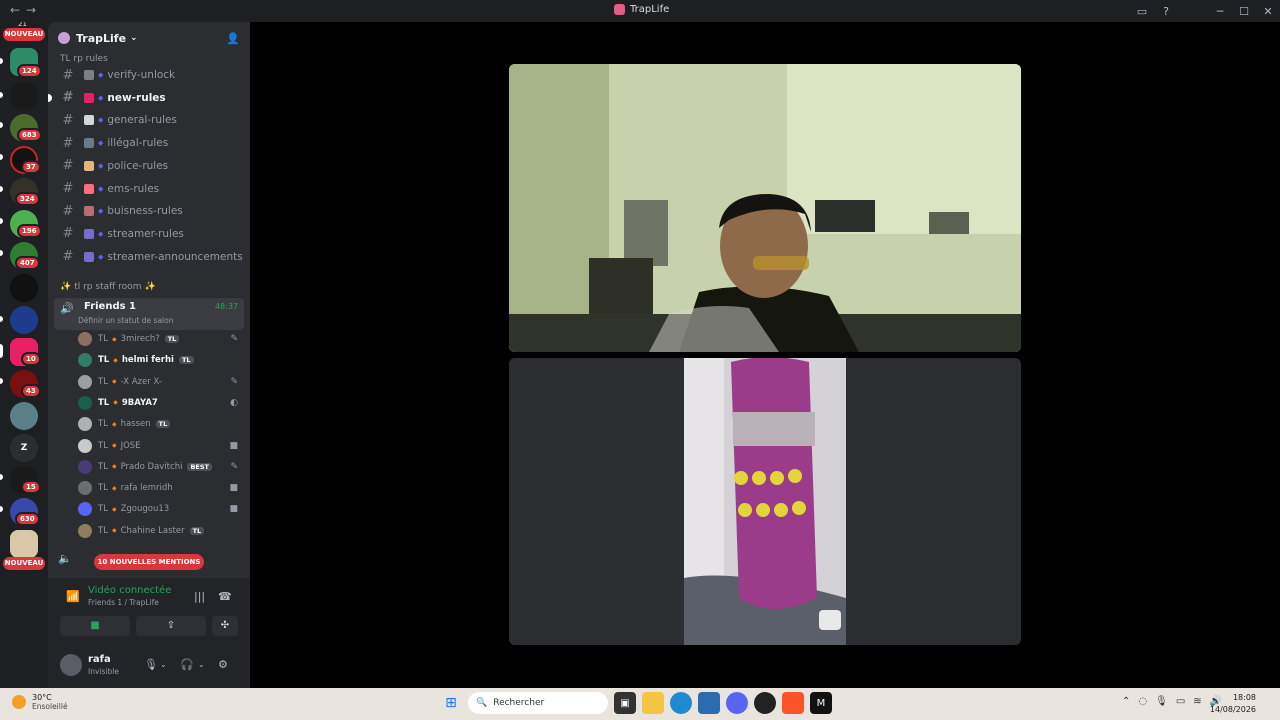  Describe the element at coordinates (1142, 701) in the screenshot. I see `network-icon: ◌` at that location.